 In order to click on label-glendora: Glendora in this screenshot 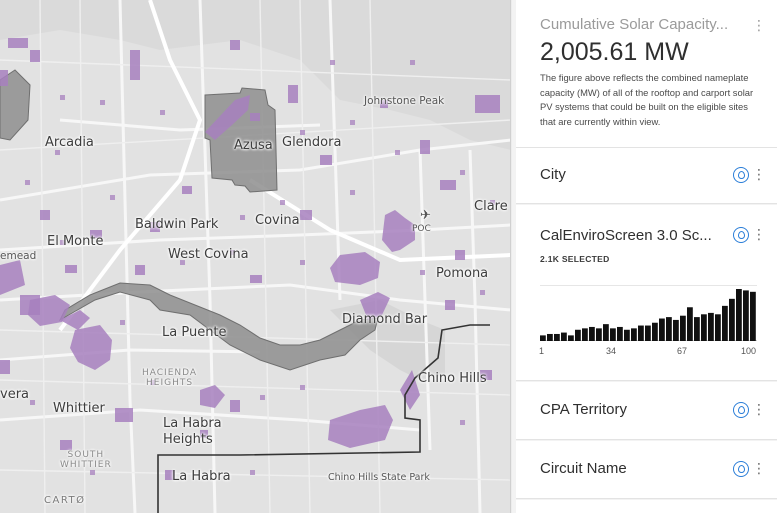, I will do `click(312, 142)`.